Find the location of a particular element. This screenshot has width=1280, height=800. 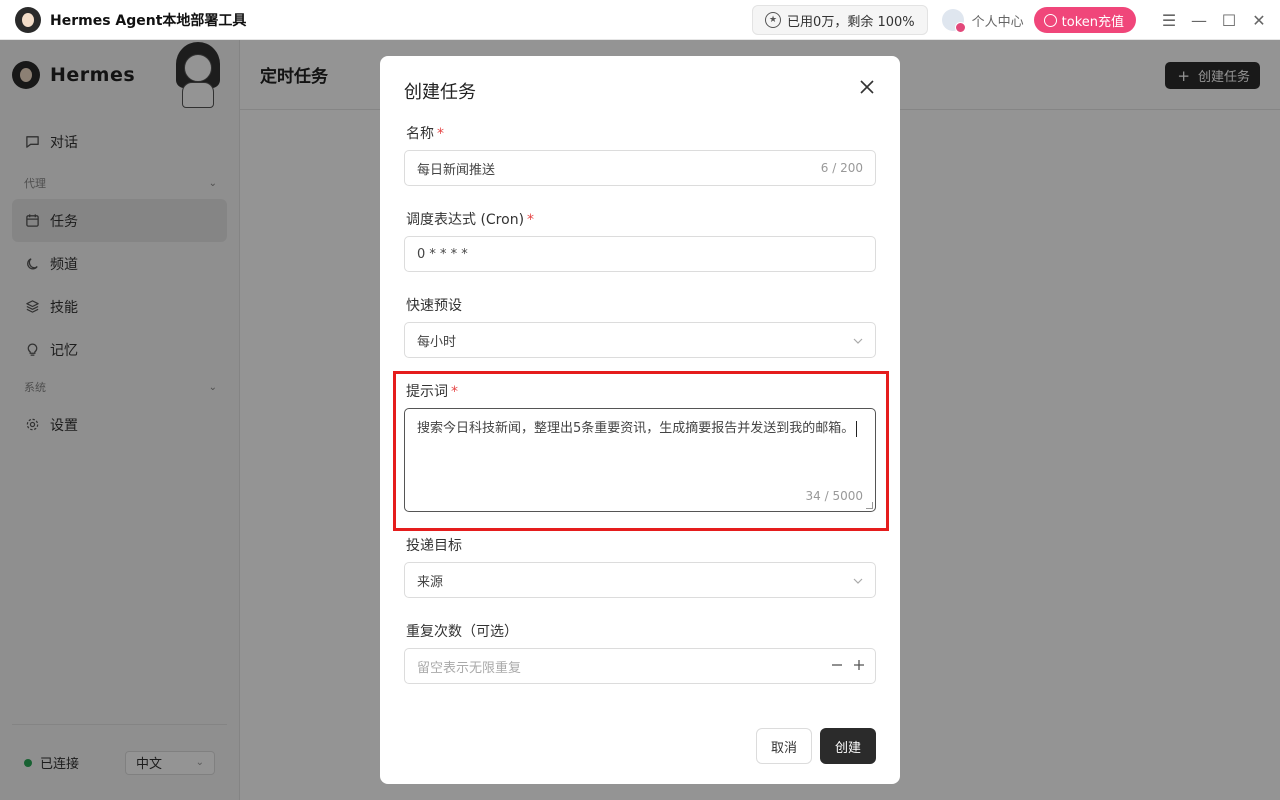

token-recharge-button: token充值 is located at coordinates (1084, 20).